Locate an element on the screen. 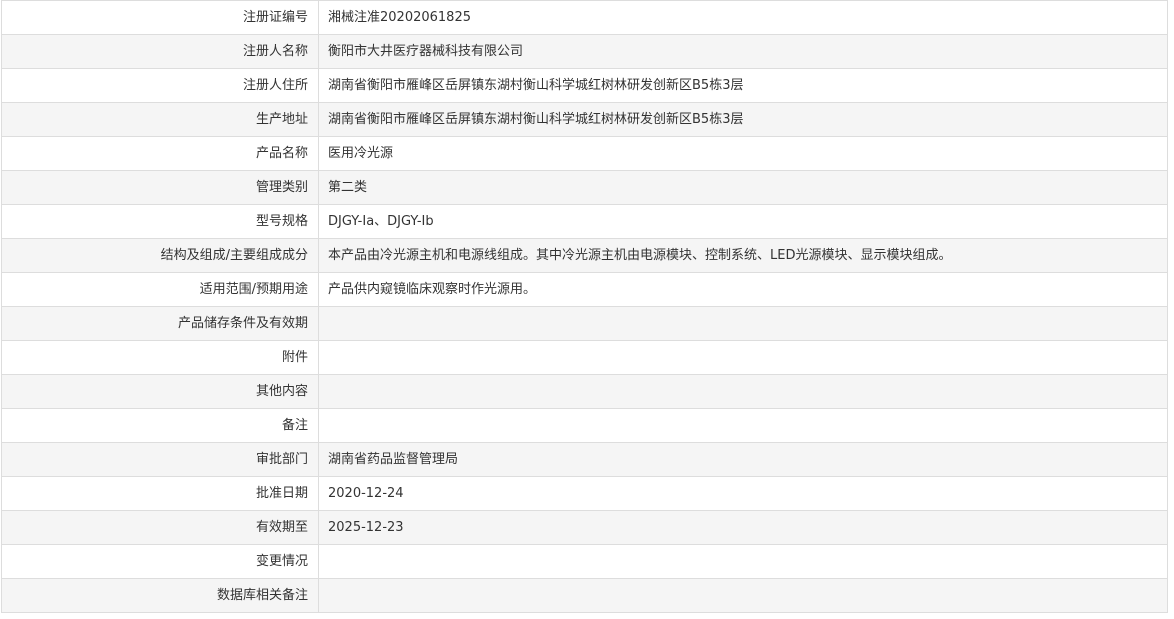  field-label-registrant-address: 注册人住所 is located at coordinates (160, 85).